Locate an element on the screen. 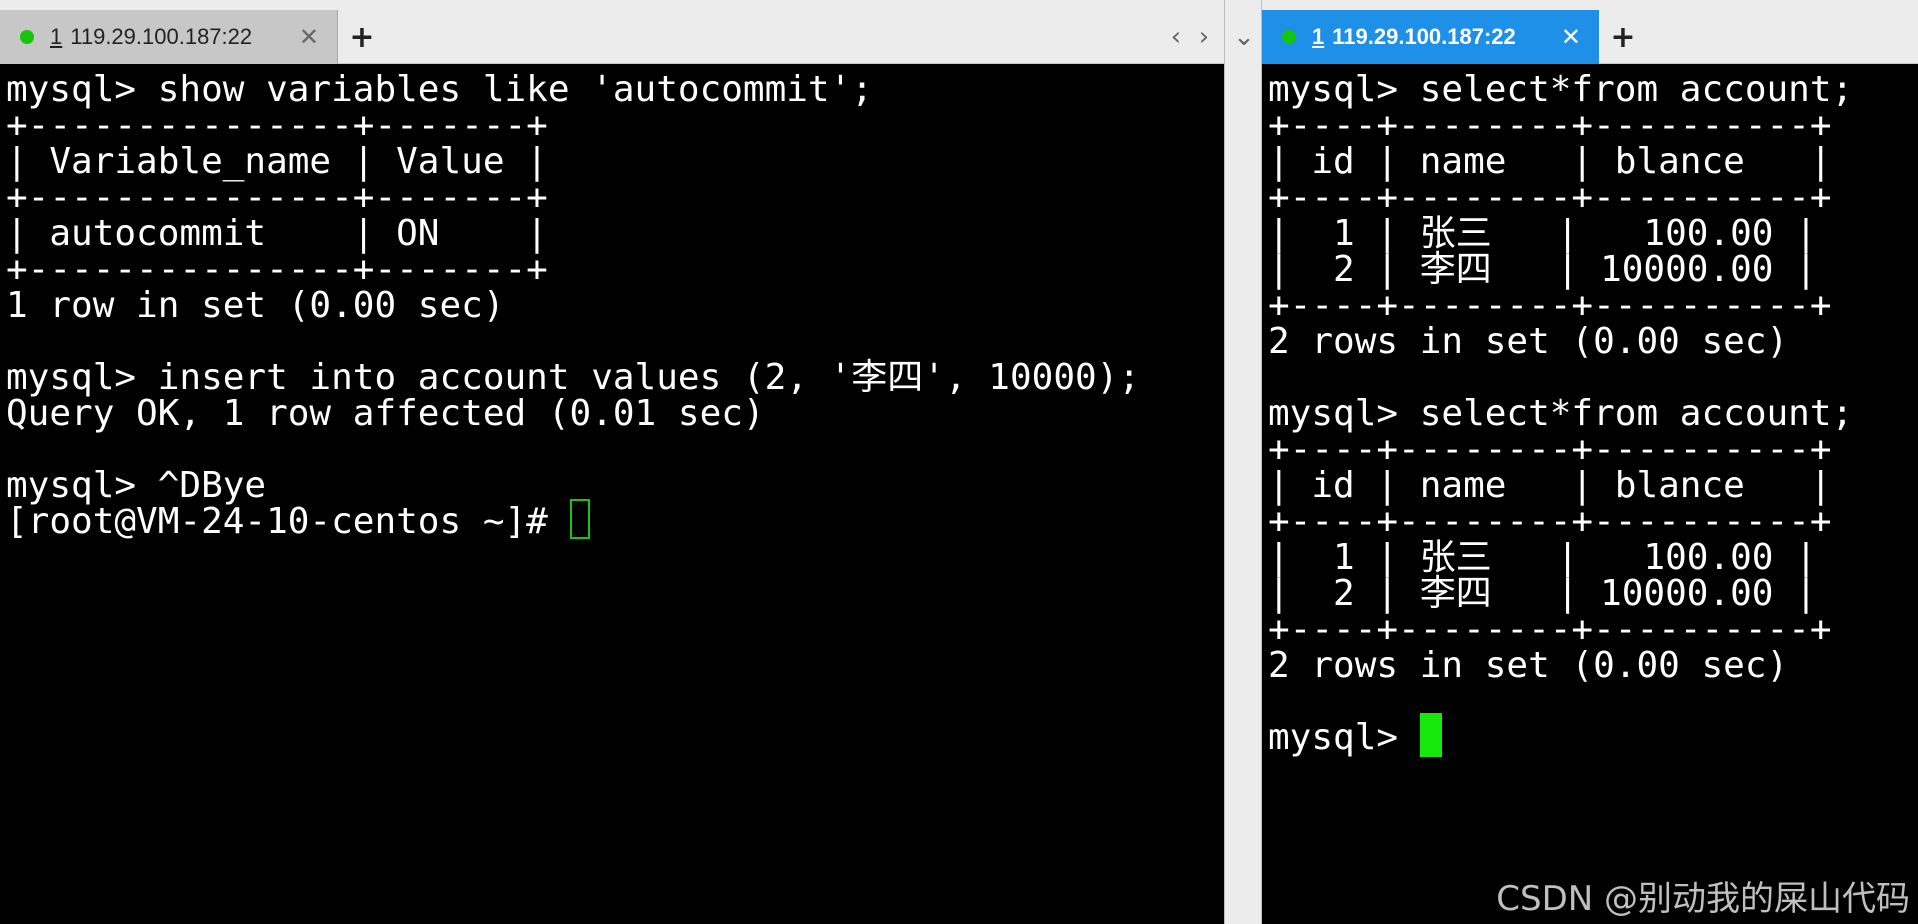 The height and width of the screenshot is (924, 1918). pane-splitter: ⌄ is located at coordinates (1243, 462).